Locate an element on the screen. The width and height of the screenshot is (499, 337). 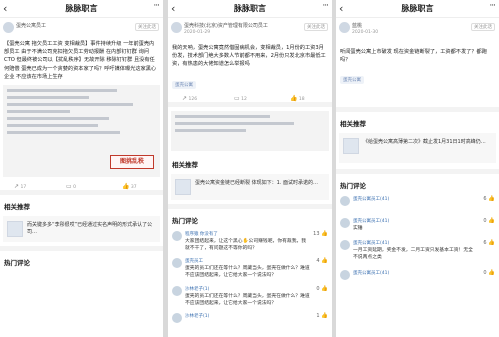
comment-item: 蛋壳公寓员工(41) 0 👍 is located at coordinates (417, 275).